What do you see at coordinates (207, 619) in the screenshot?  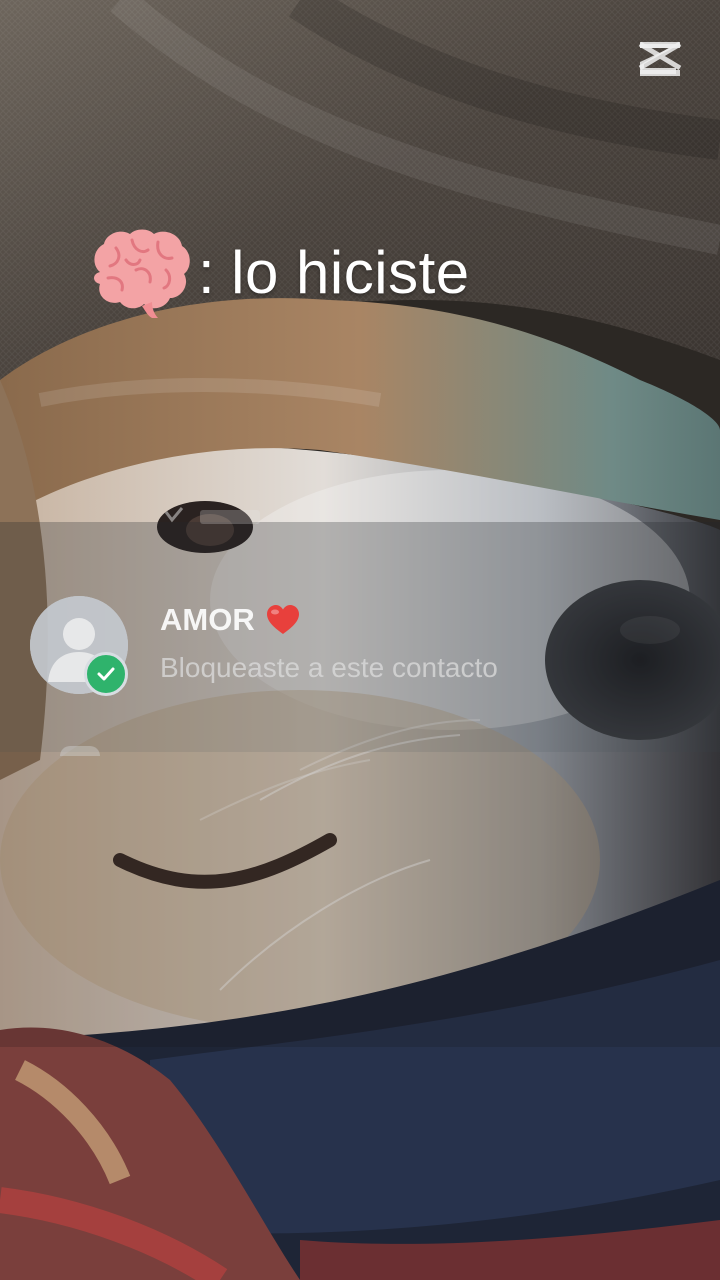 I see `contact-name-text: AMOR` at bounding box center [207, 619].